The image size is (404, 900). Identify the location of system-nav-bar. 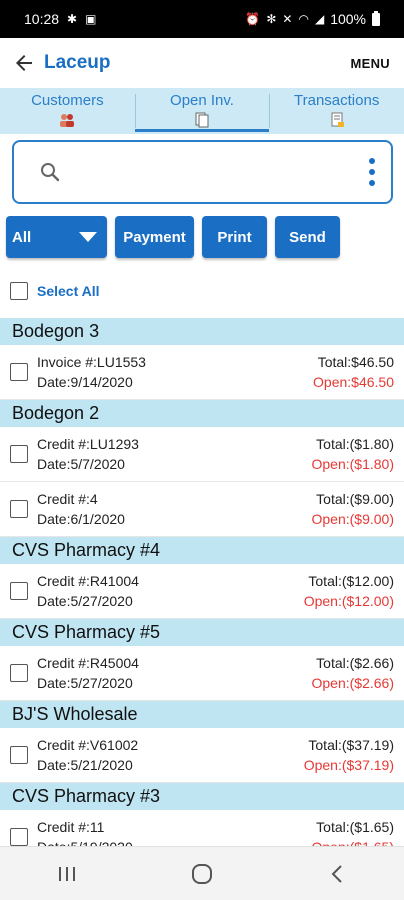
(202, 873).